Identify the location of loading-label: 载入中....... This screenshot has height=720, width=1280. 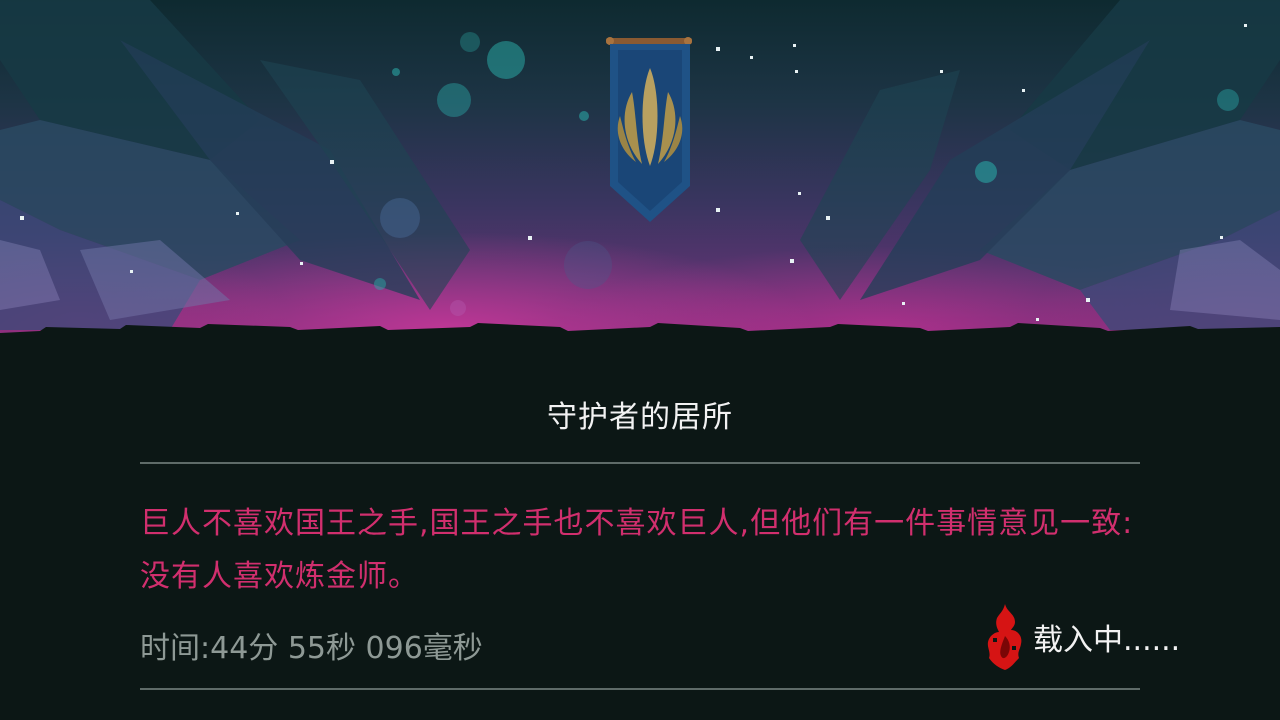
(1107, 640).